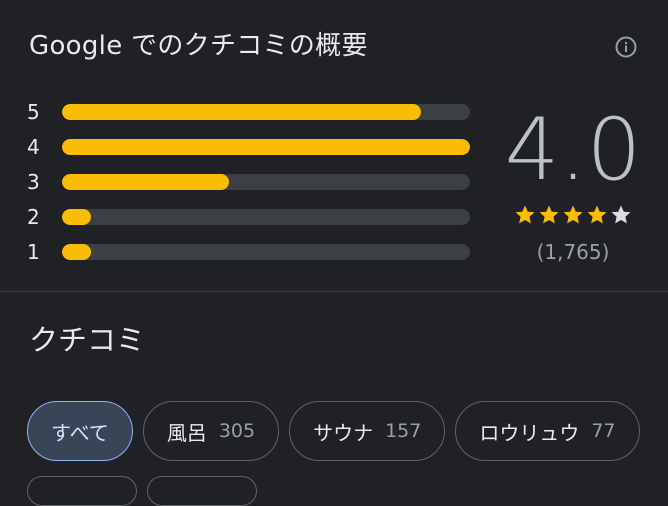 This screenshot has width=668, height=506. Describe the element at coordinates (33, 147) in the screenshot. I see `histogram-label: 4` at that location.